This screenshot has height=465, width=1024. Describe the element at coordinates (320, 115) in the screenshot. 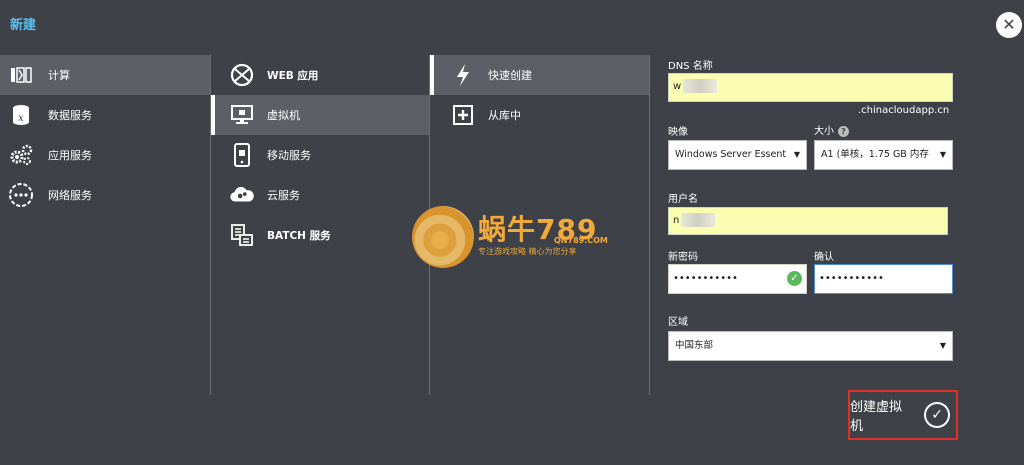

I see `service-item-virtual-machine: 虚拟机` at that location.